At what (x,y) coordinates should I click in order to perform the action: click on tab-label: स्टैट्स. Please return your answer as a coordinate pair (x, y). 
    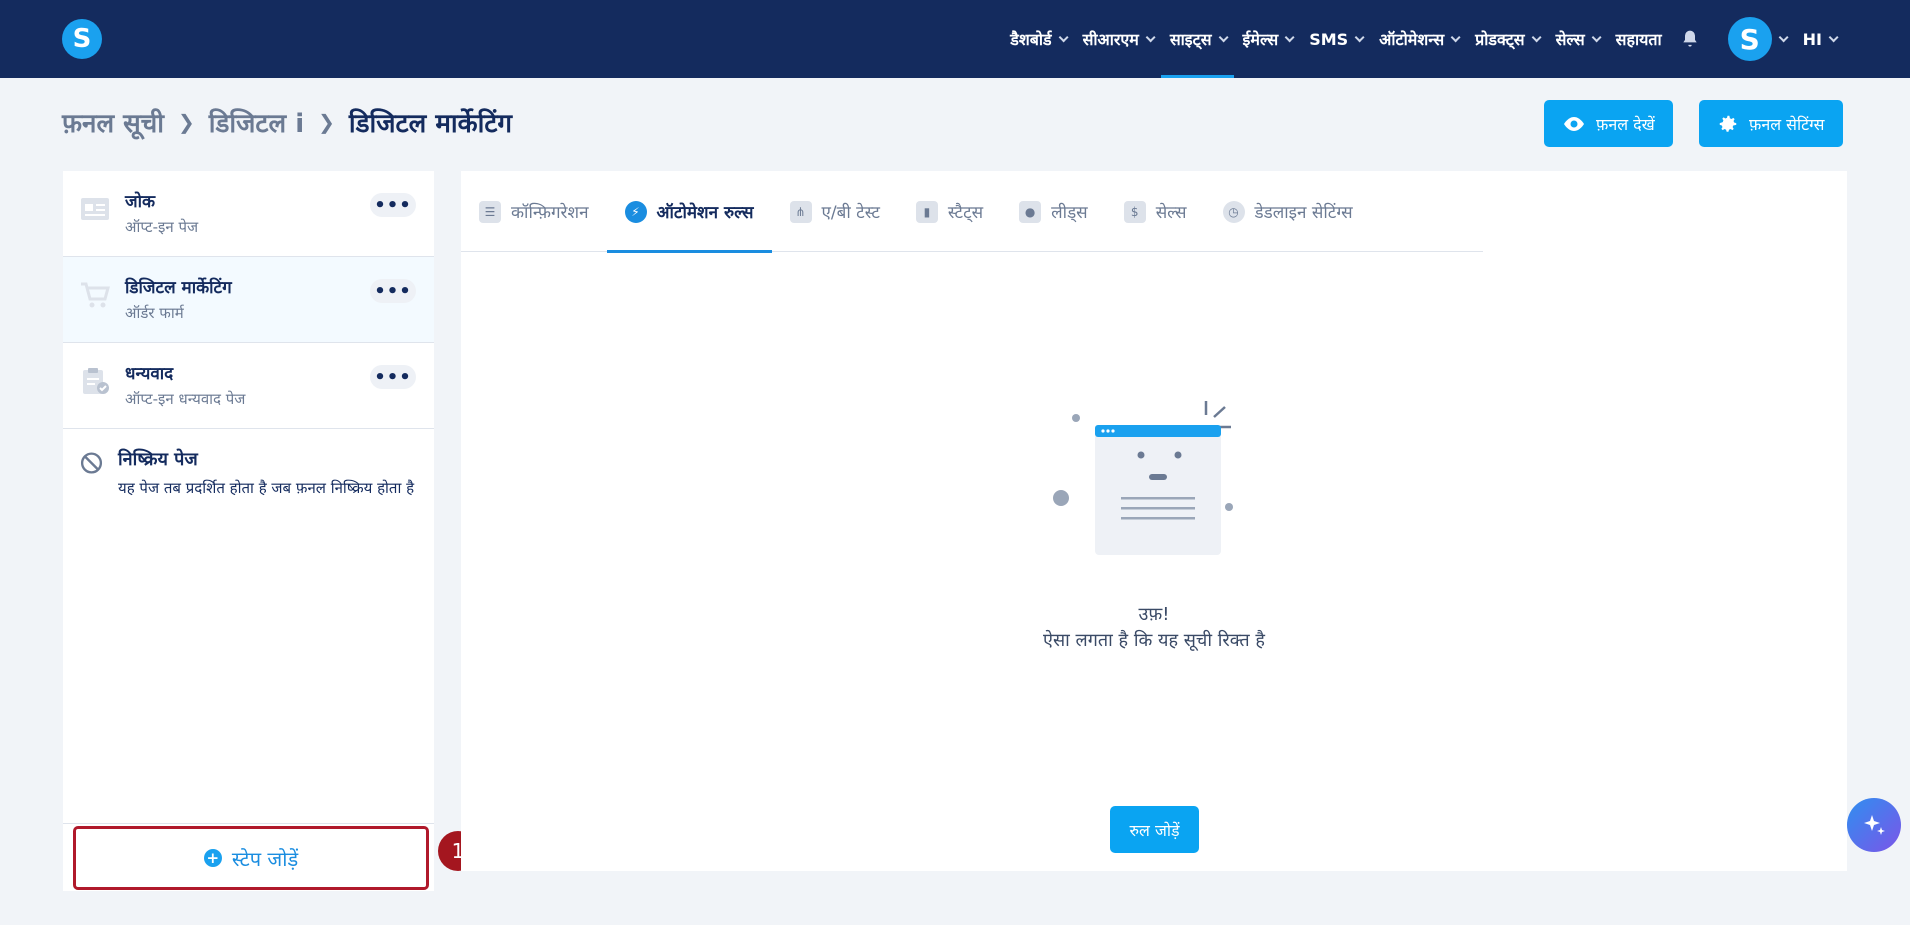
    Looking at the image, I should click on (965, 213).